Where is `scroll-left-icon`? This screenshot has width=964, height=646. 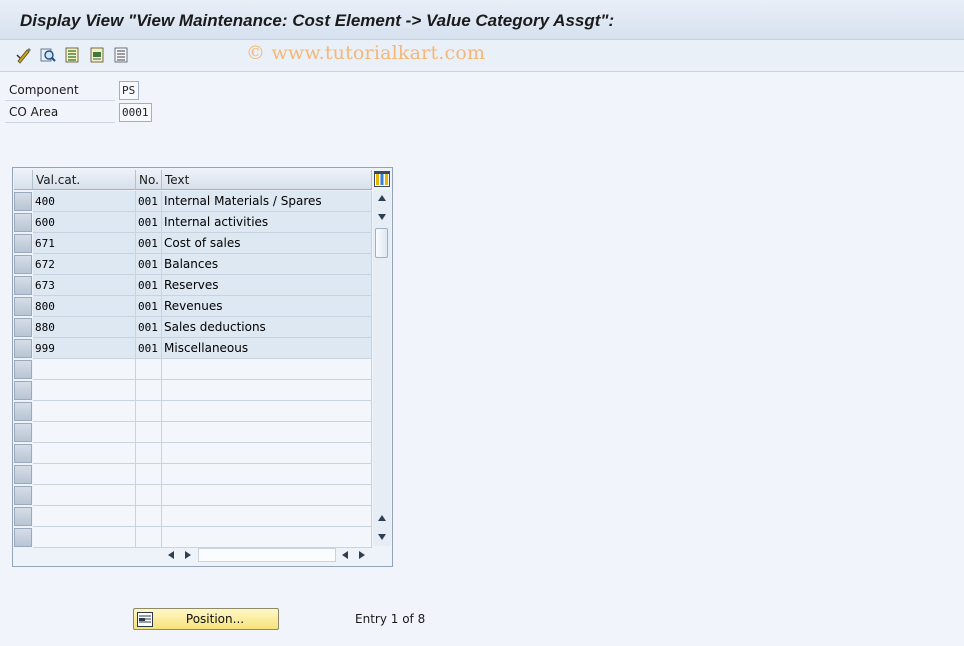
scroll-left-icon is located at coordinates (171, 555).